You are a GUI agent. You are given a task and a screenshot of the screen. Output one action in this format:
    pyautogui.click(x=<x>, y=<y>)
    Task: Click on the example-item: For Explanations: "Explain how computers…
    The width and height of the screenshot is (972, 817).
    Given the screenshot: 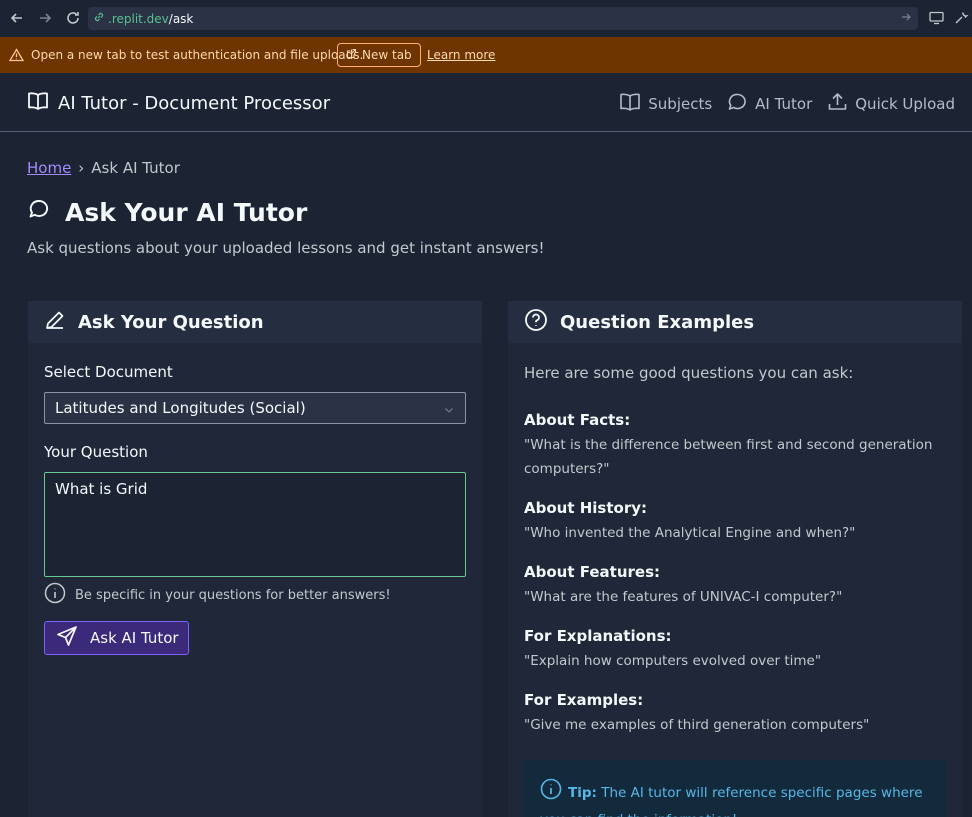 What is the action you would take?
    pyautogui.click(x=734, y=650)
    